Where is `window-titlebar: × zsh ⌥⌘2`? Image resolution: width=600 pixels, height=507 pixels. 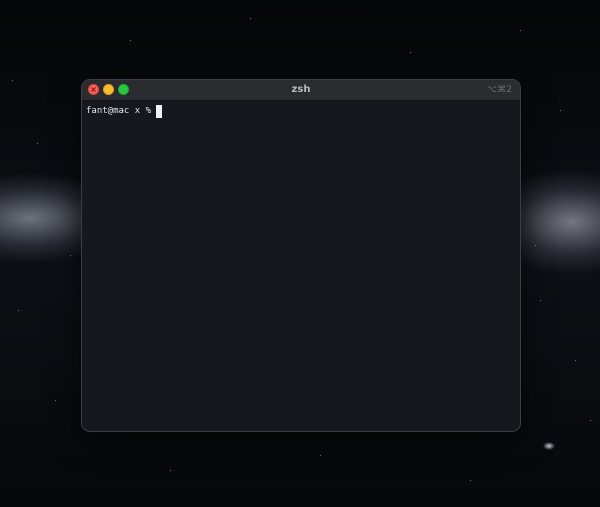 window-titlebar: × zsh ⌥⌘2 is located at coordinates (301, 90).